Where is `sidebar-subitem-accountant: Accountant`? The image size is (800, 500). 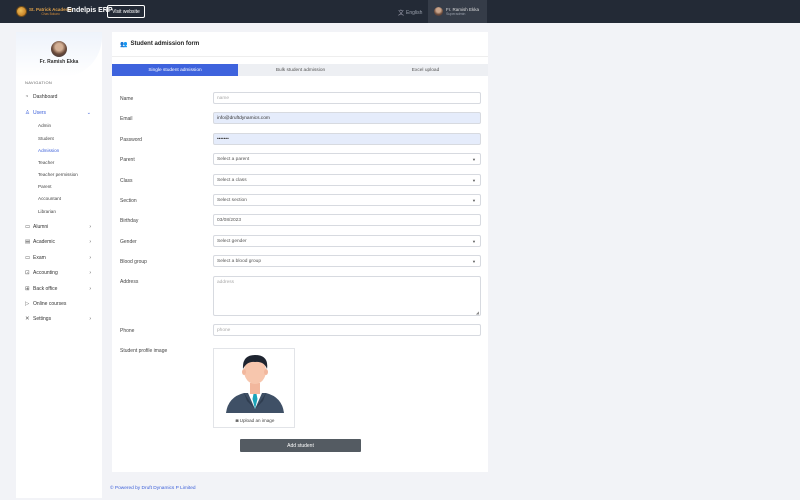
sidebar-subitem-accountant: Accountant is located at coordinates (49, 198).